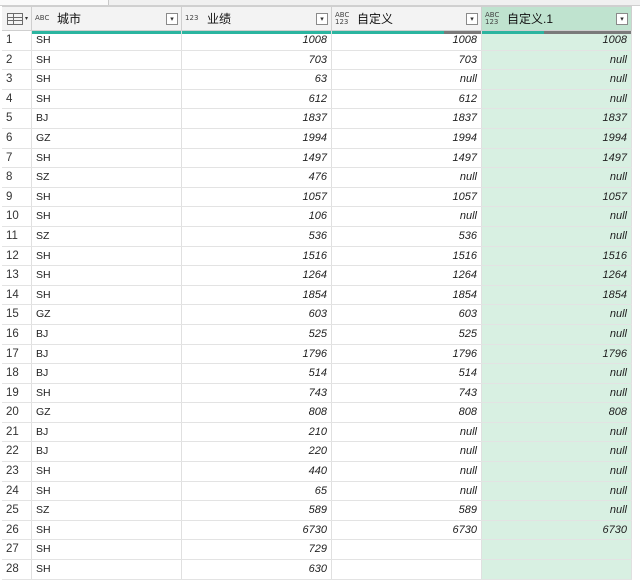 The image size is (640, 584). Describe the element at coordinates (257, 373) in the screenshot. I see `performance-cell: 514` at that location.